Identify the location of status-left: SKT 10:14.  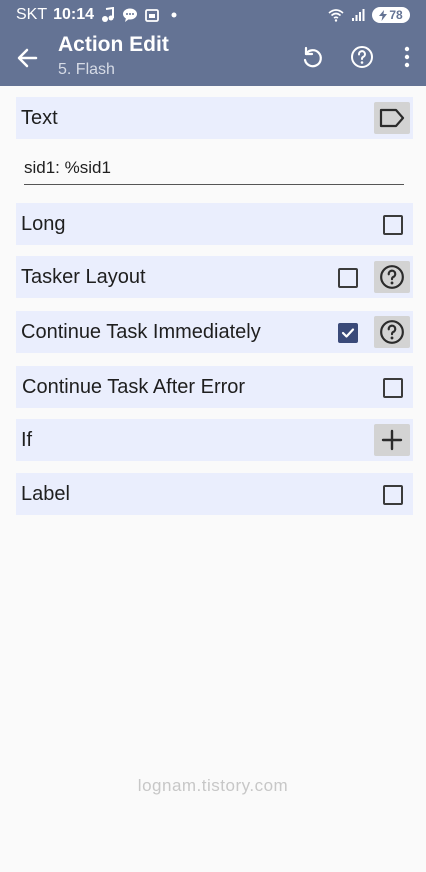
(99, 15).